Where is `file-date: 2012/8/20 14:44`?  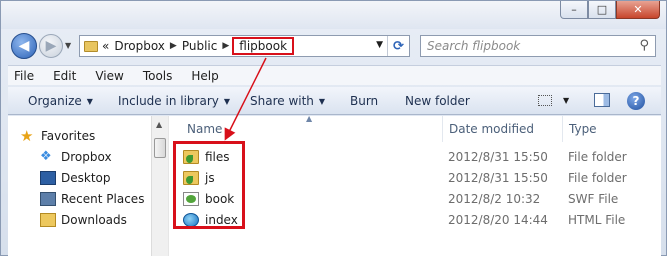
file-date: 2012/8/20 14:44 is located at coordinates (498, 220).